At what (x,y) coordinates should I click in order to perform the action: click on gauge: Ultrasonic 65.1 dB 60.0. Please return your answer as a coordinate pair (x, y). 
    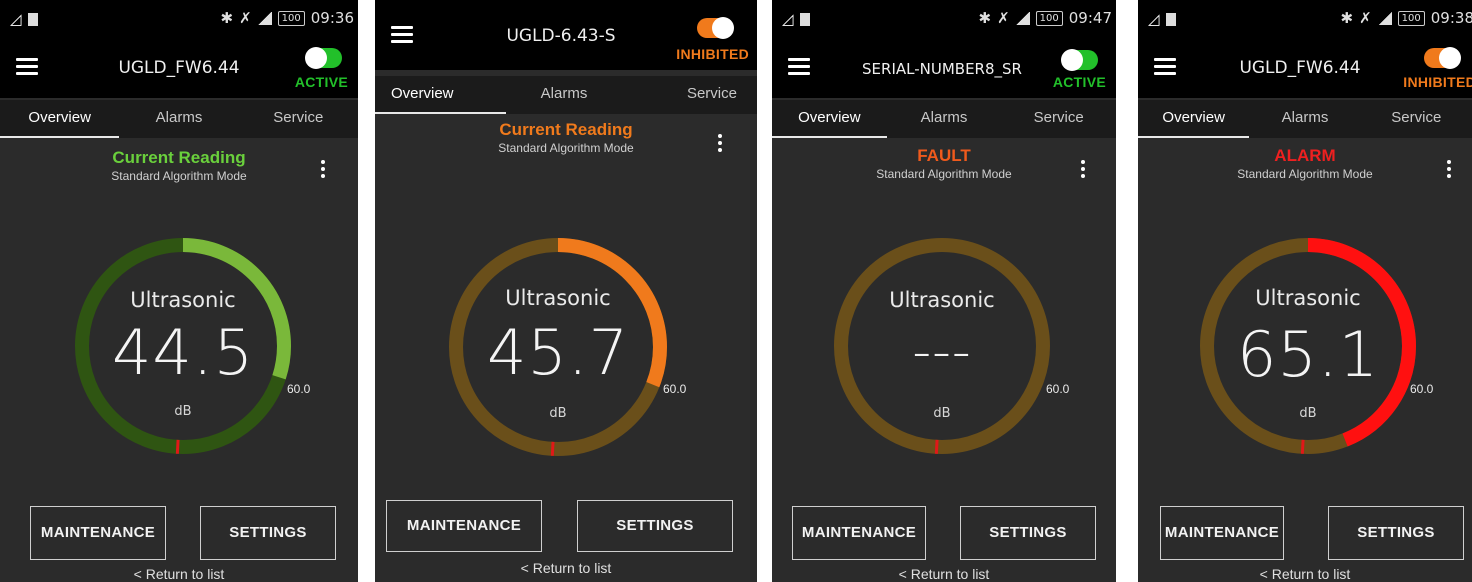
    Looking at the image, I should click on (1316, 346).